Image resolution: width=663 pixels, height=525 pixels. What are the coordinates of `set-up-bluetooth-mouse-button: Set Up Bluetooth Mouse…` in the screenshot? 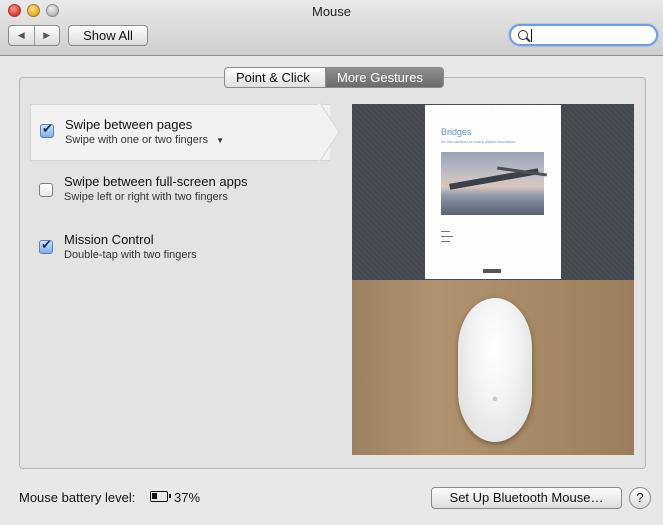 It's located at (526, 498).